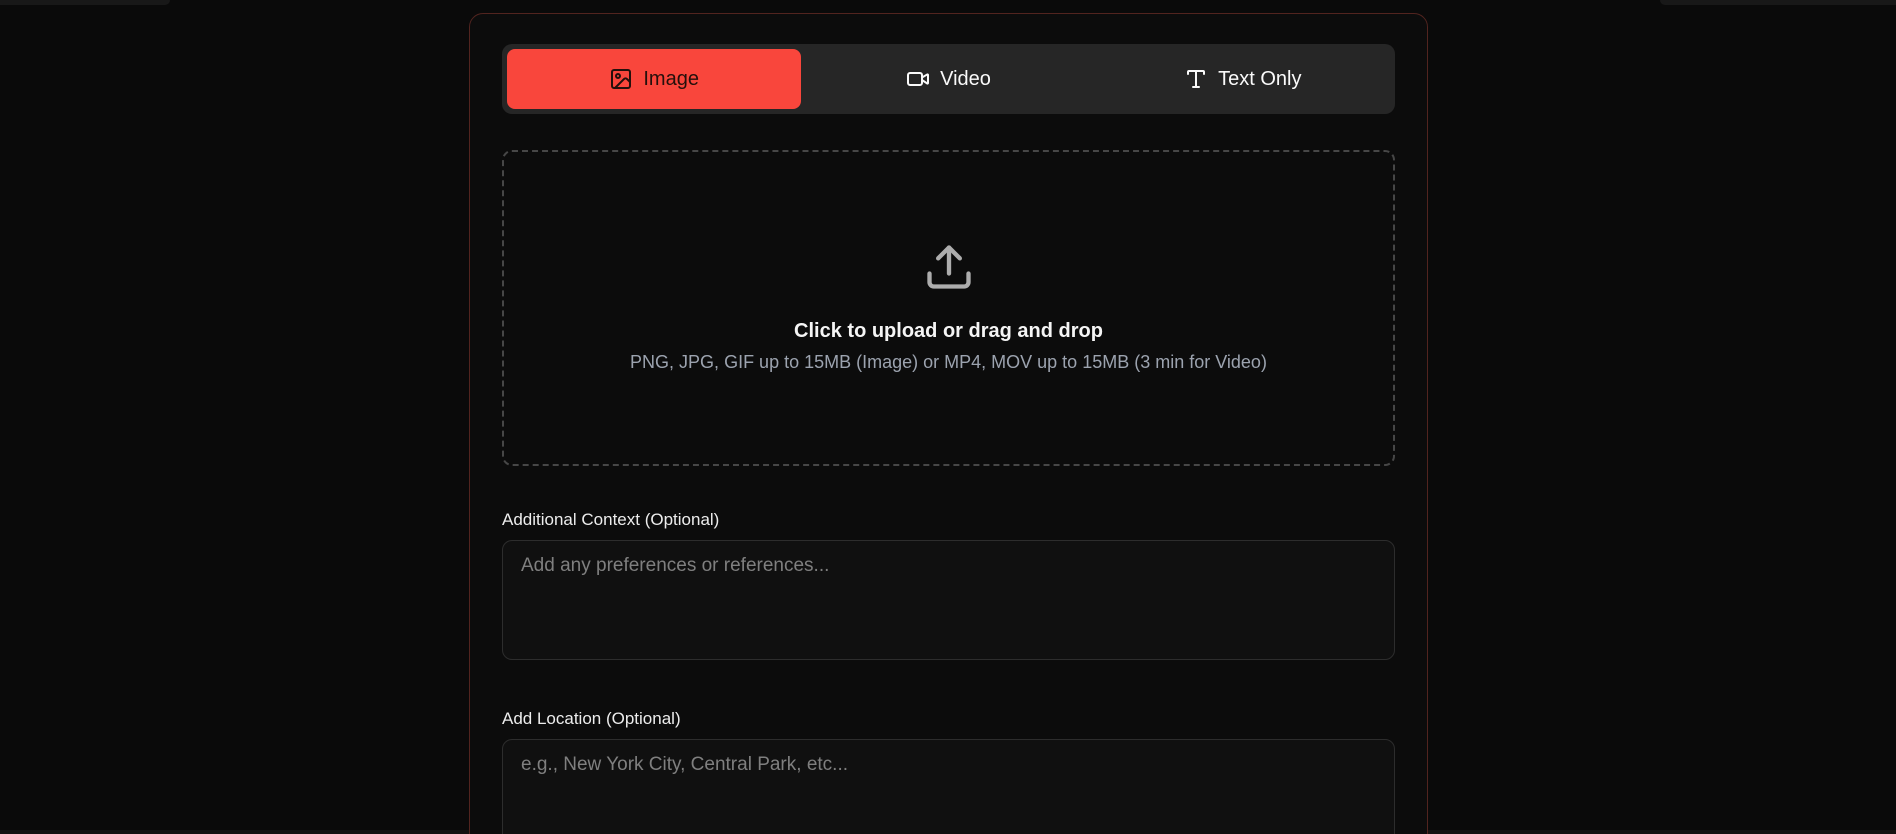 The image size is (1896, 834). Describe the element at coordinates (85, 2) in the screenshot. I see `top-edge-card-left` at that location.